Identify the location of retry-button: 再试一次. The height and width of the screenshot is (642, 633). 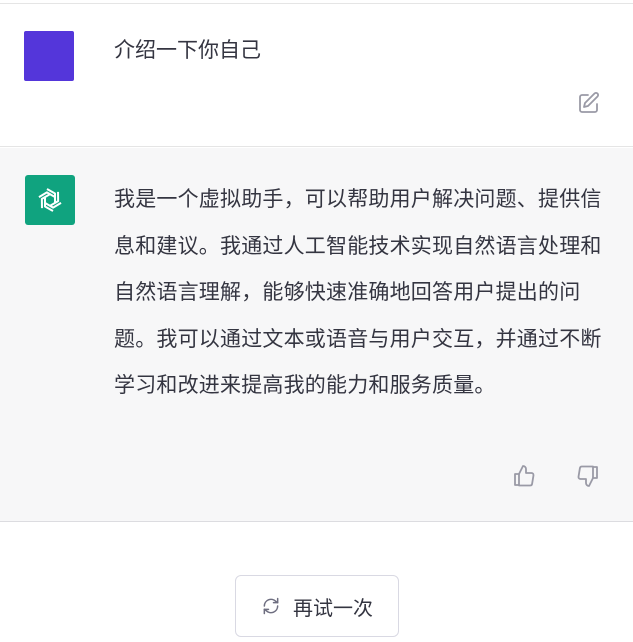
(317, 606).